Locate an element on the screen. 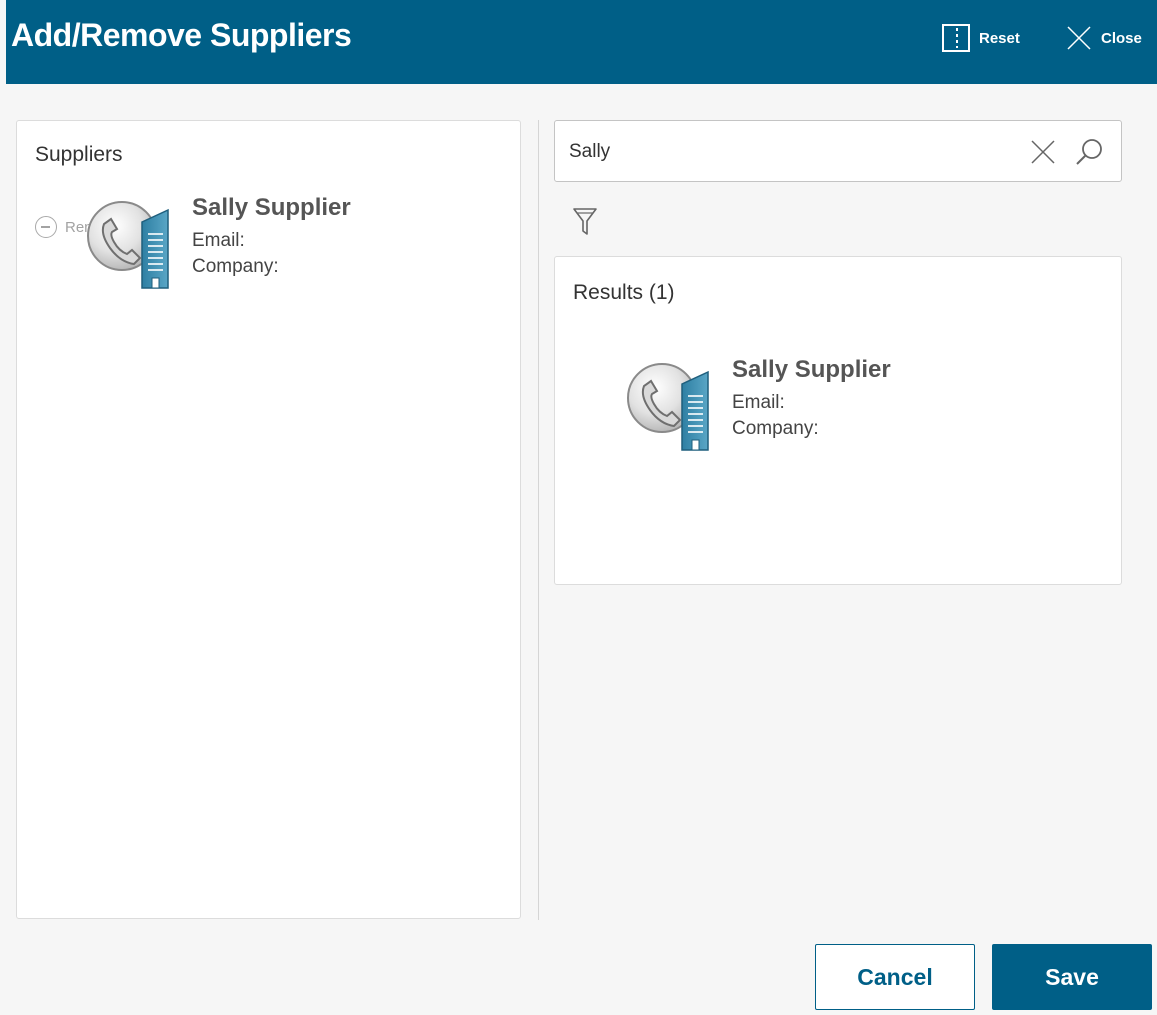  close-button: Close is located at coordinates (1103, 38).